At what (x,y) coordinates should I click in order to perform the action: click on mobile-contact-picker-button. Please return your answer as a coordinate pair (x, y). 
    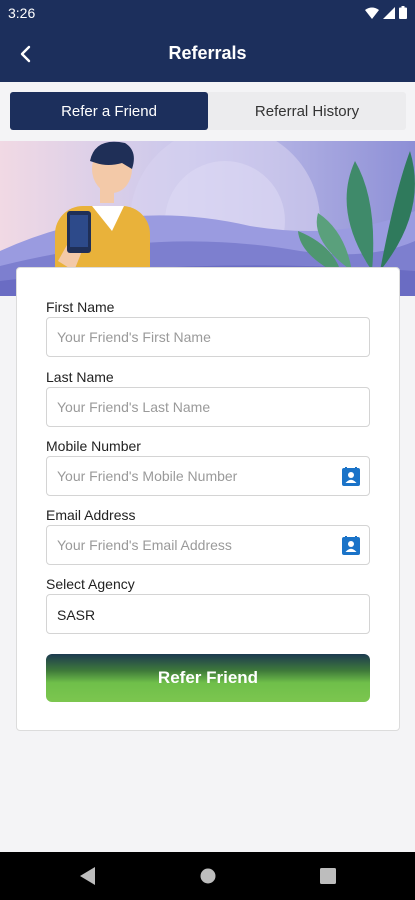
    Looking at the image, I should click on (351, 477).